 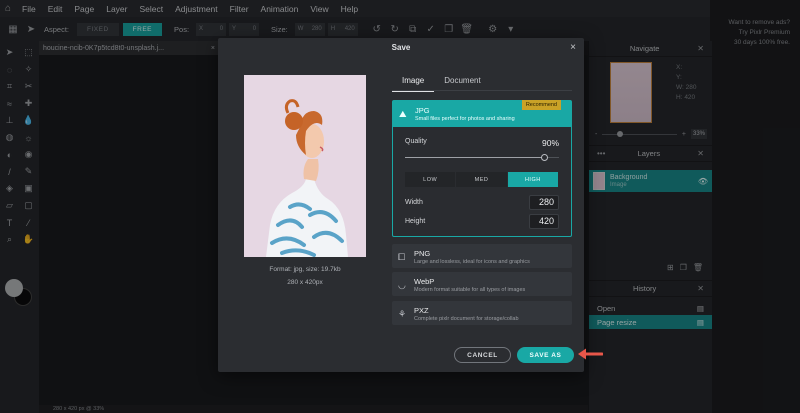 I want to click on shapes-icon: ⧠, so click(x=402, y=256).